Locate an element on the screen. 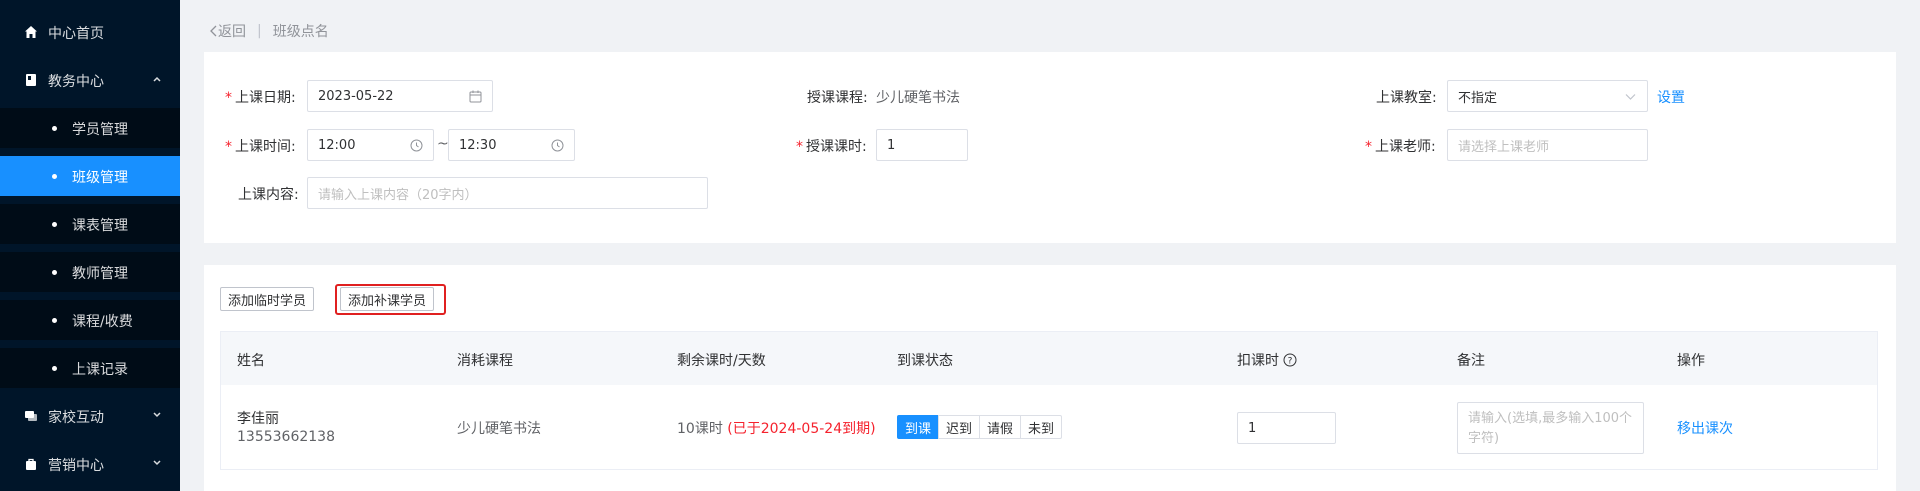 This screenshot has width=1920, height=491. status-absent: 未到 is located at coordinates (1041, 427).